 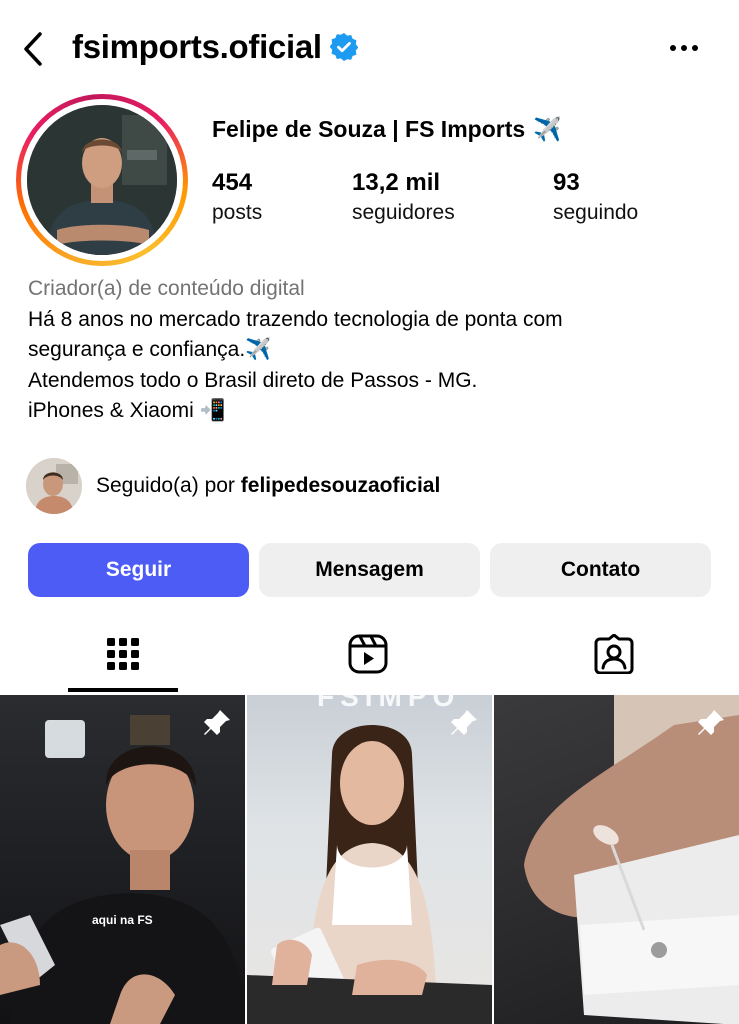 What do you see at coordinates (33, 49) in the screenshot?
I see `back-arrow-icon` at bounding box center [33, 49].